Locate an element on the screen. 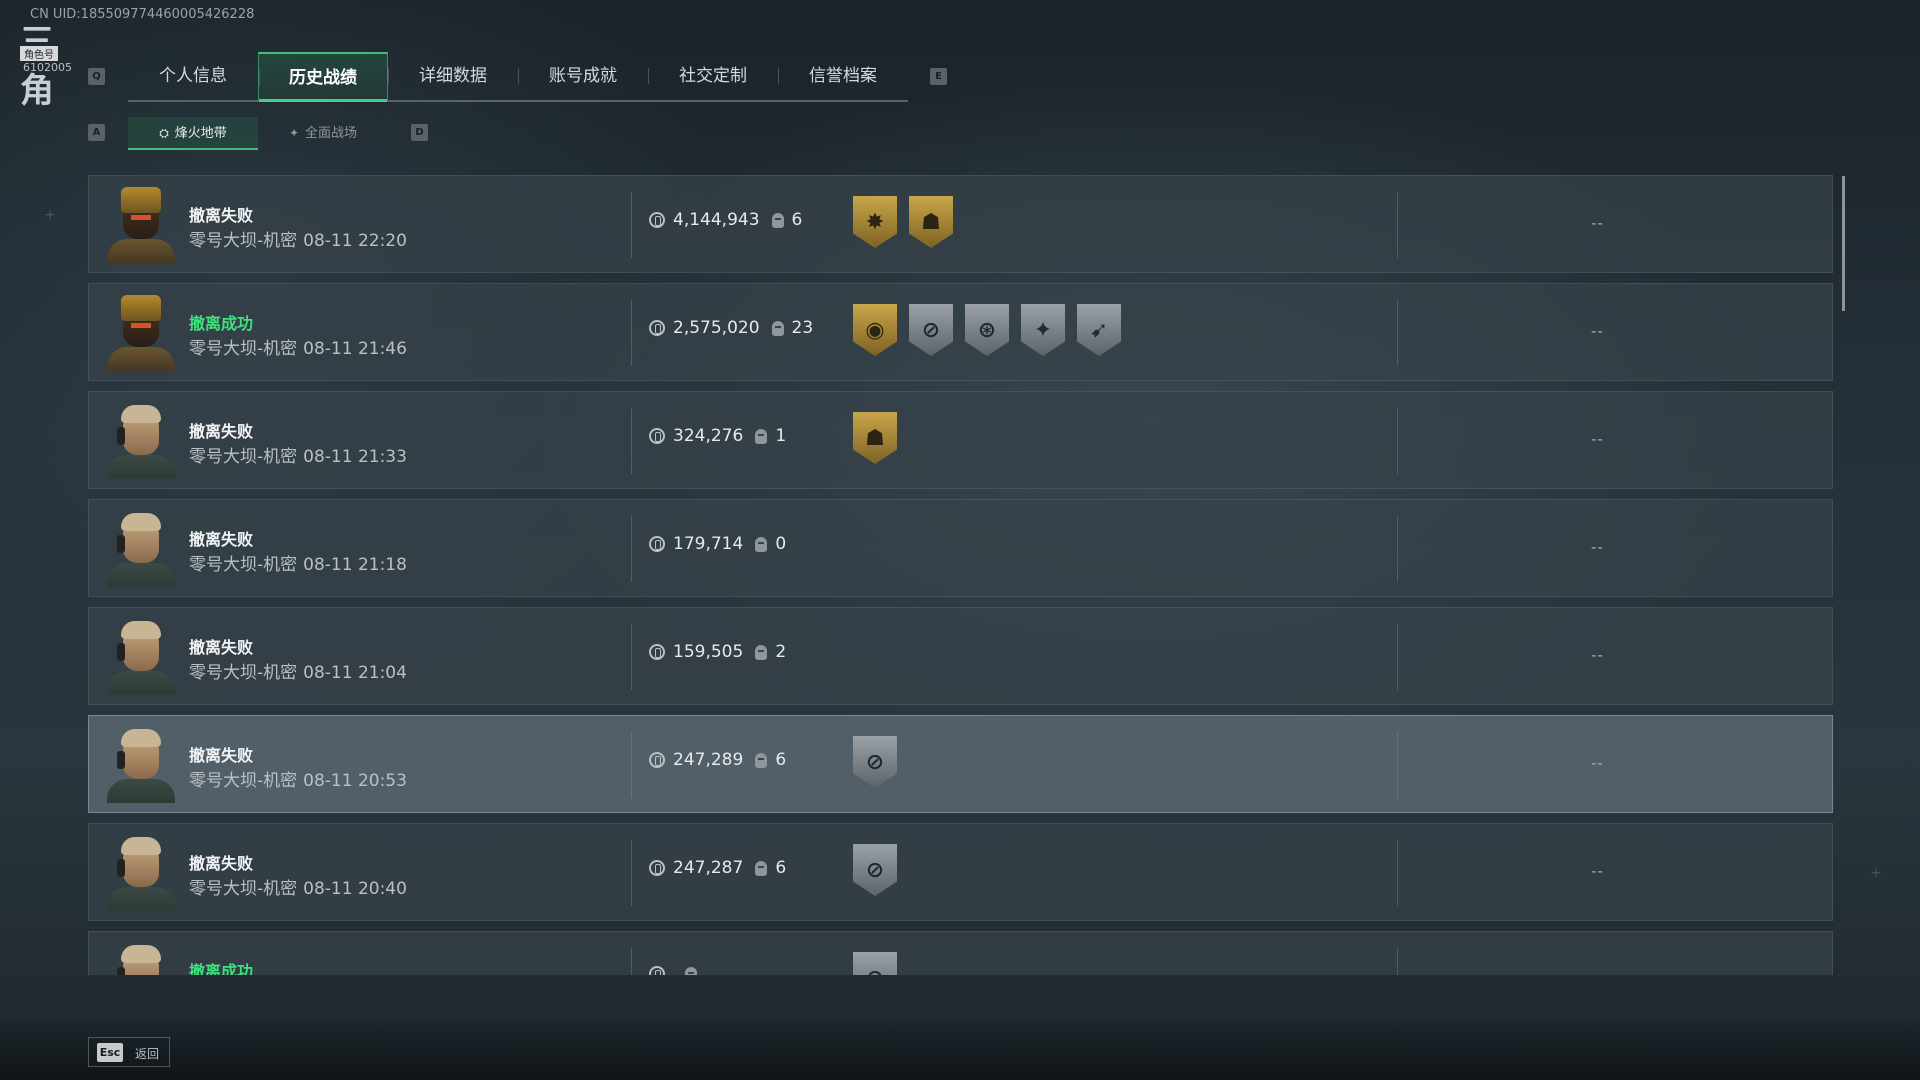 Image resolution: width=1920 pixels, height=1080 pixels. match-record-row: 撤离失败 零号大坝-机密 08-11 20:40 247,287 6 ⊘ -- is located at coordinates (960, 872).